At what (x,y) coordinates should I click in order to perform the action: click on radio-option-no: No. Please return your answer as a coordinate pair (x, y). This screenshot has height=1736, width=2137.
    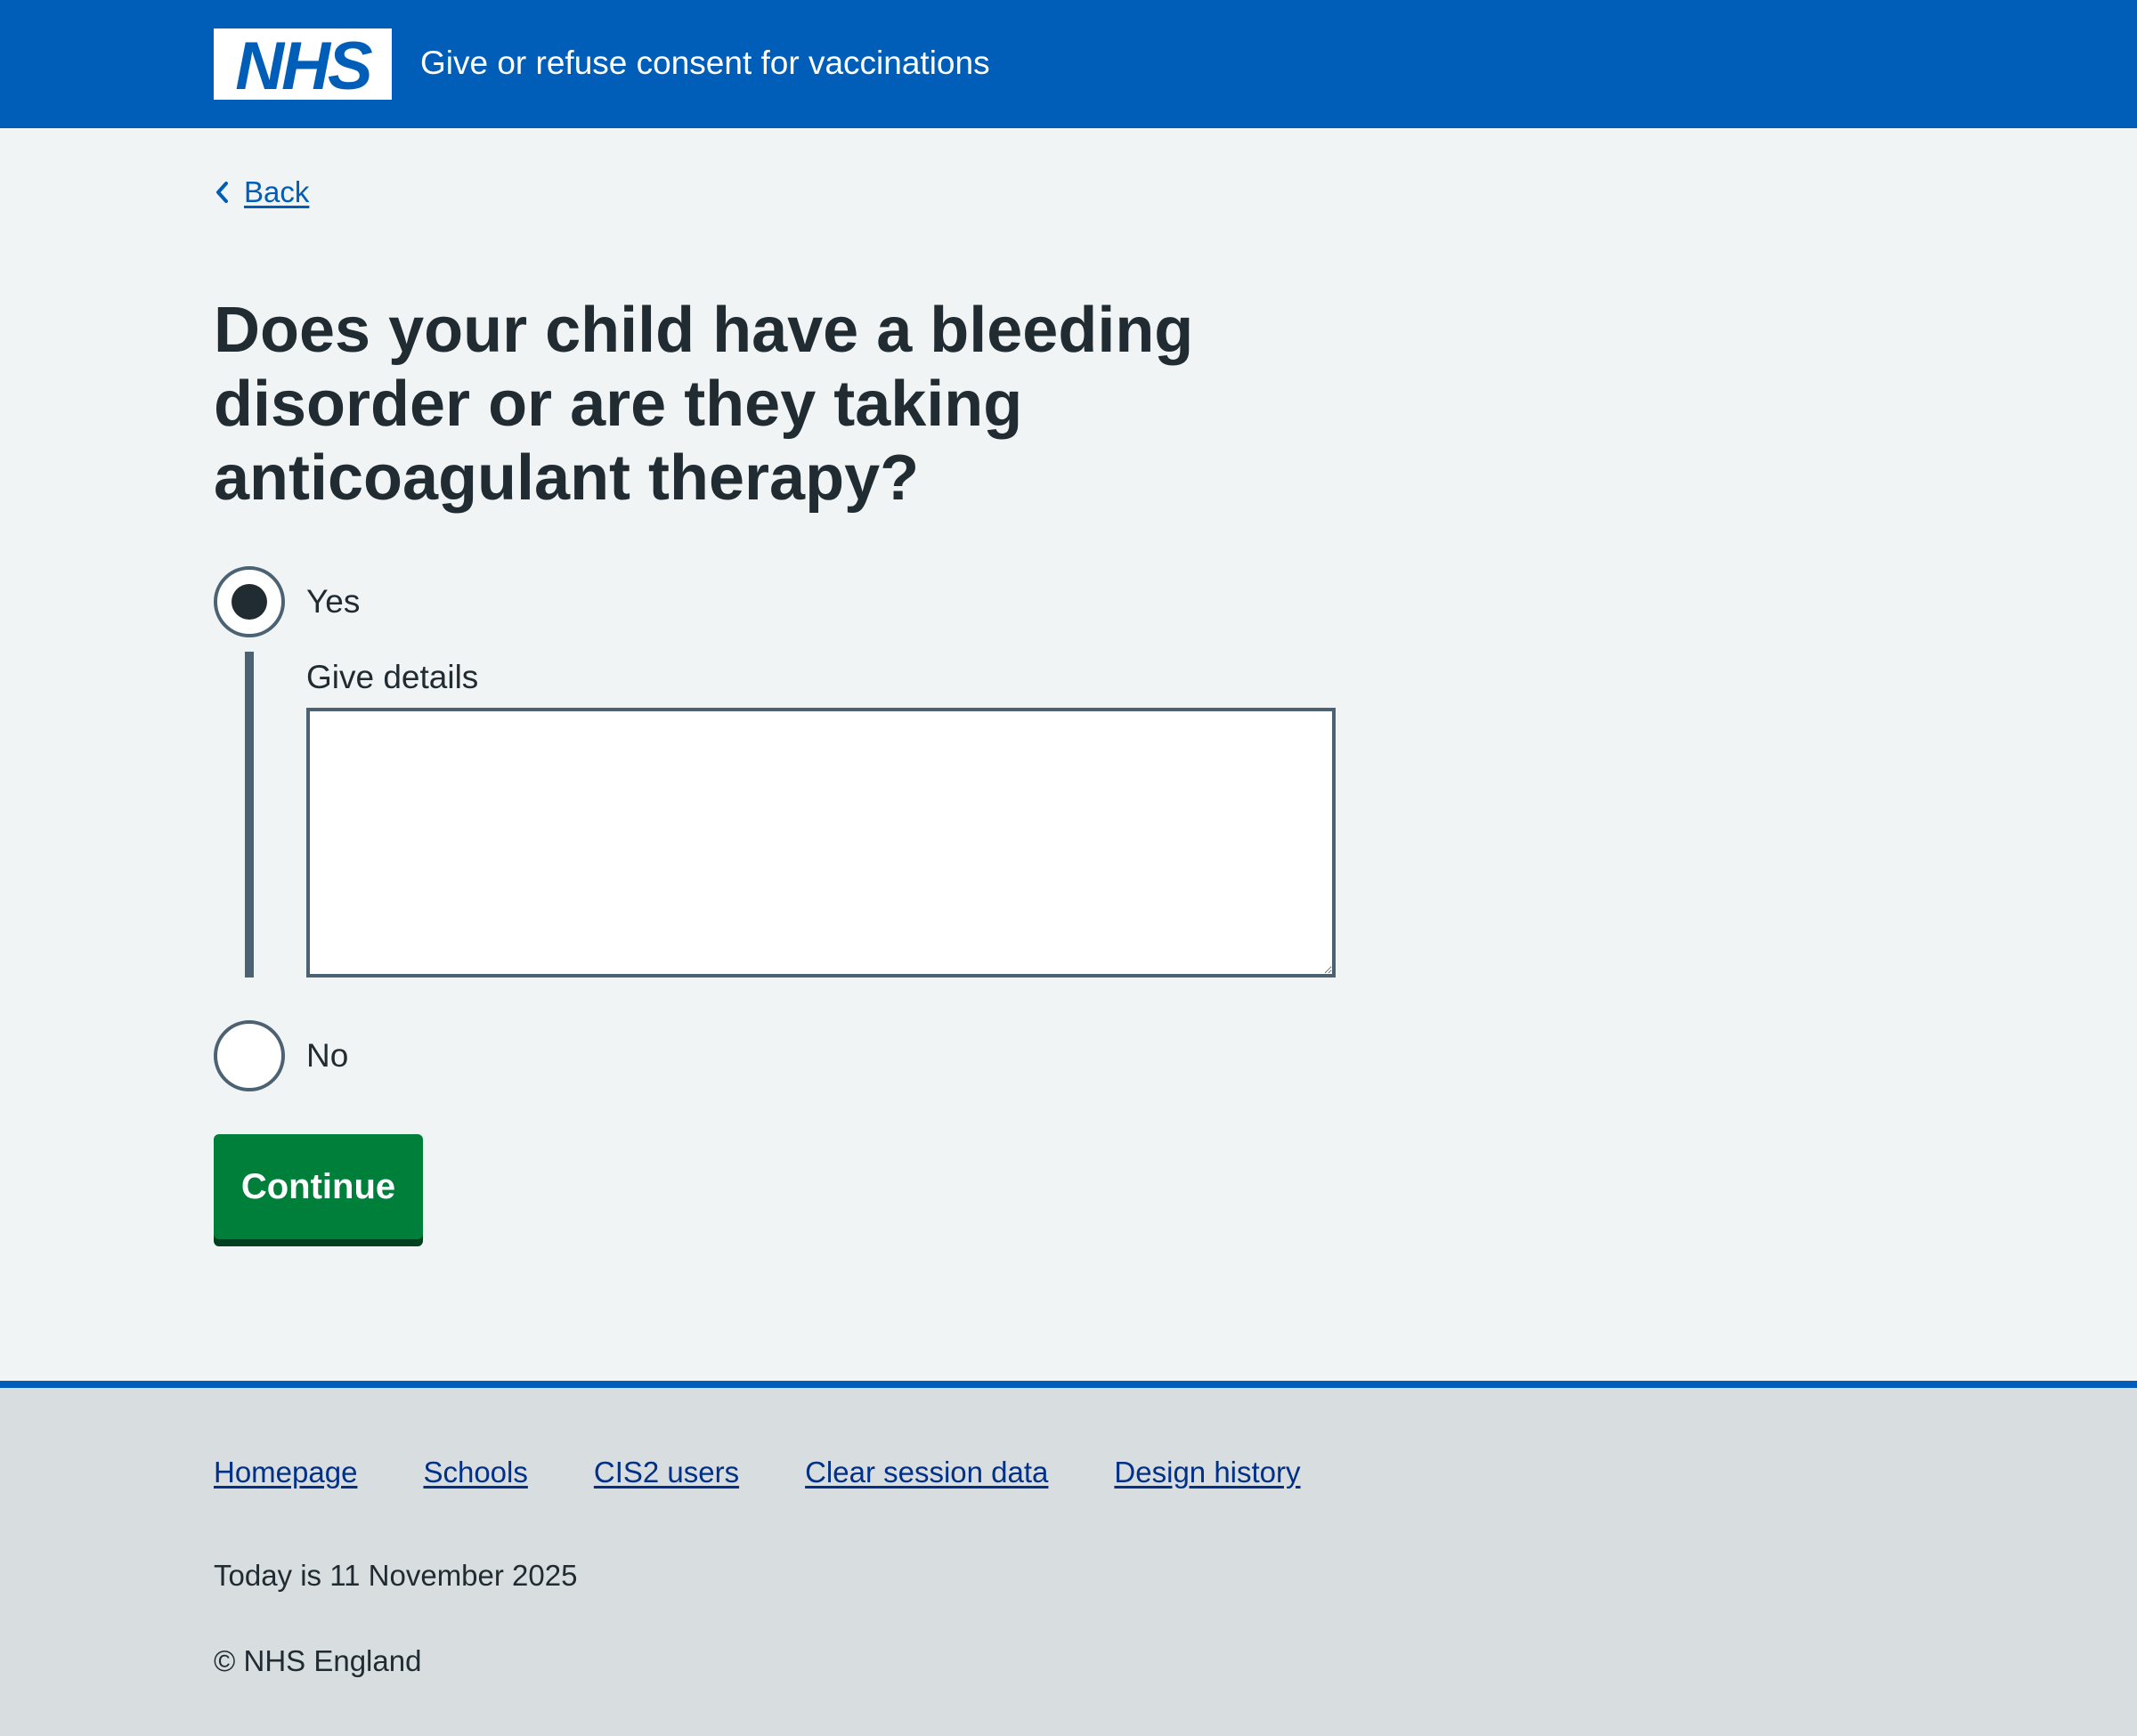
    Looking at the image, I should click on (281, 1055).